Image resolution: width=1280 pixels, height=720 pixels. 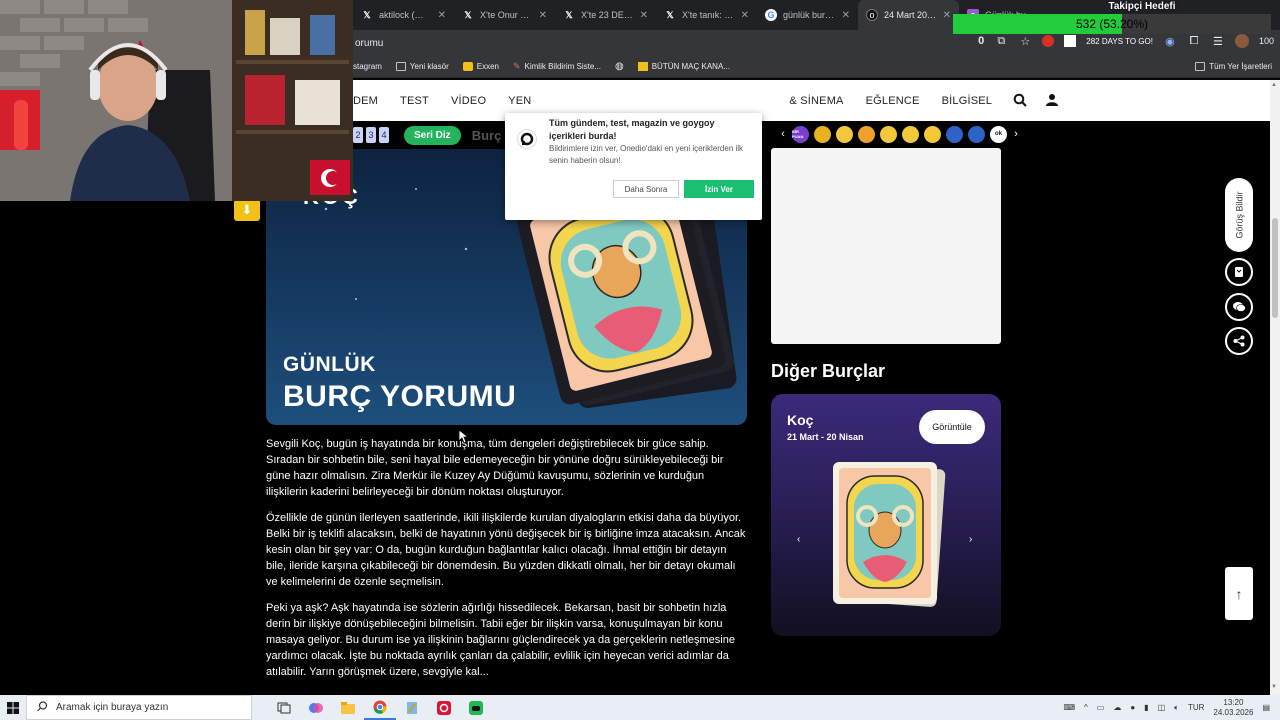 What do you see at coordinates (412, 707) in the screenshot?
I see `notepad-icon` at bounding box center [412, 707].